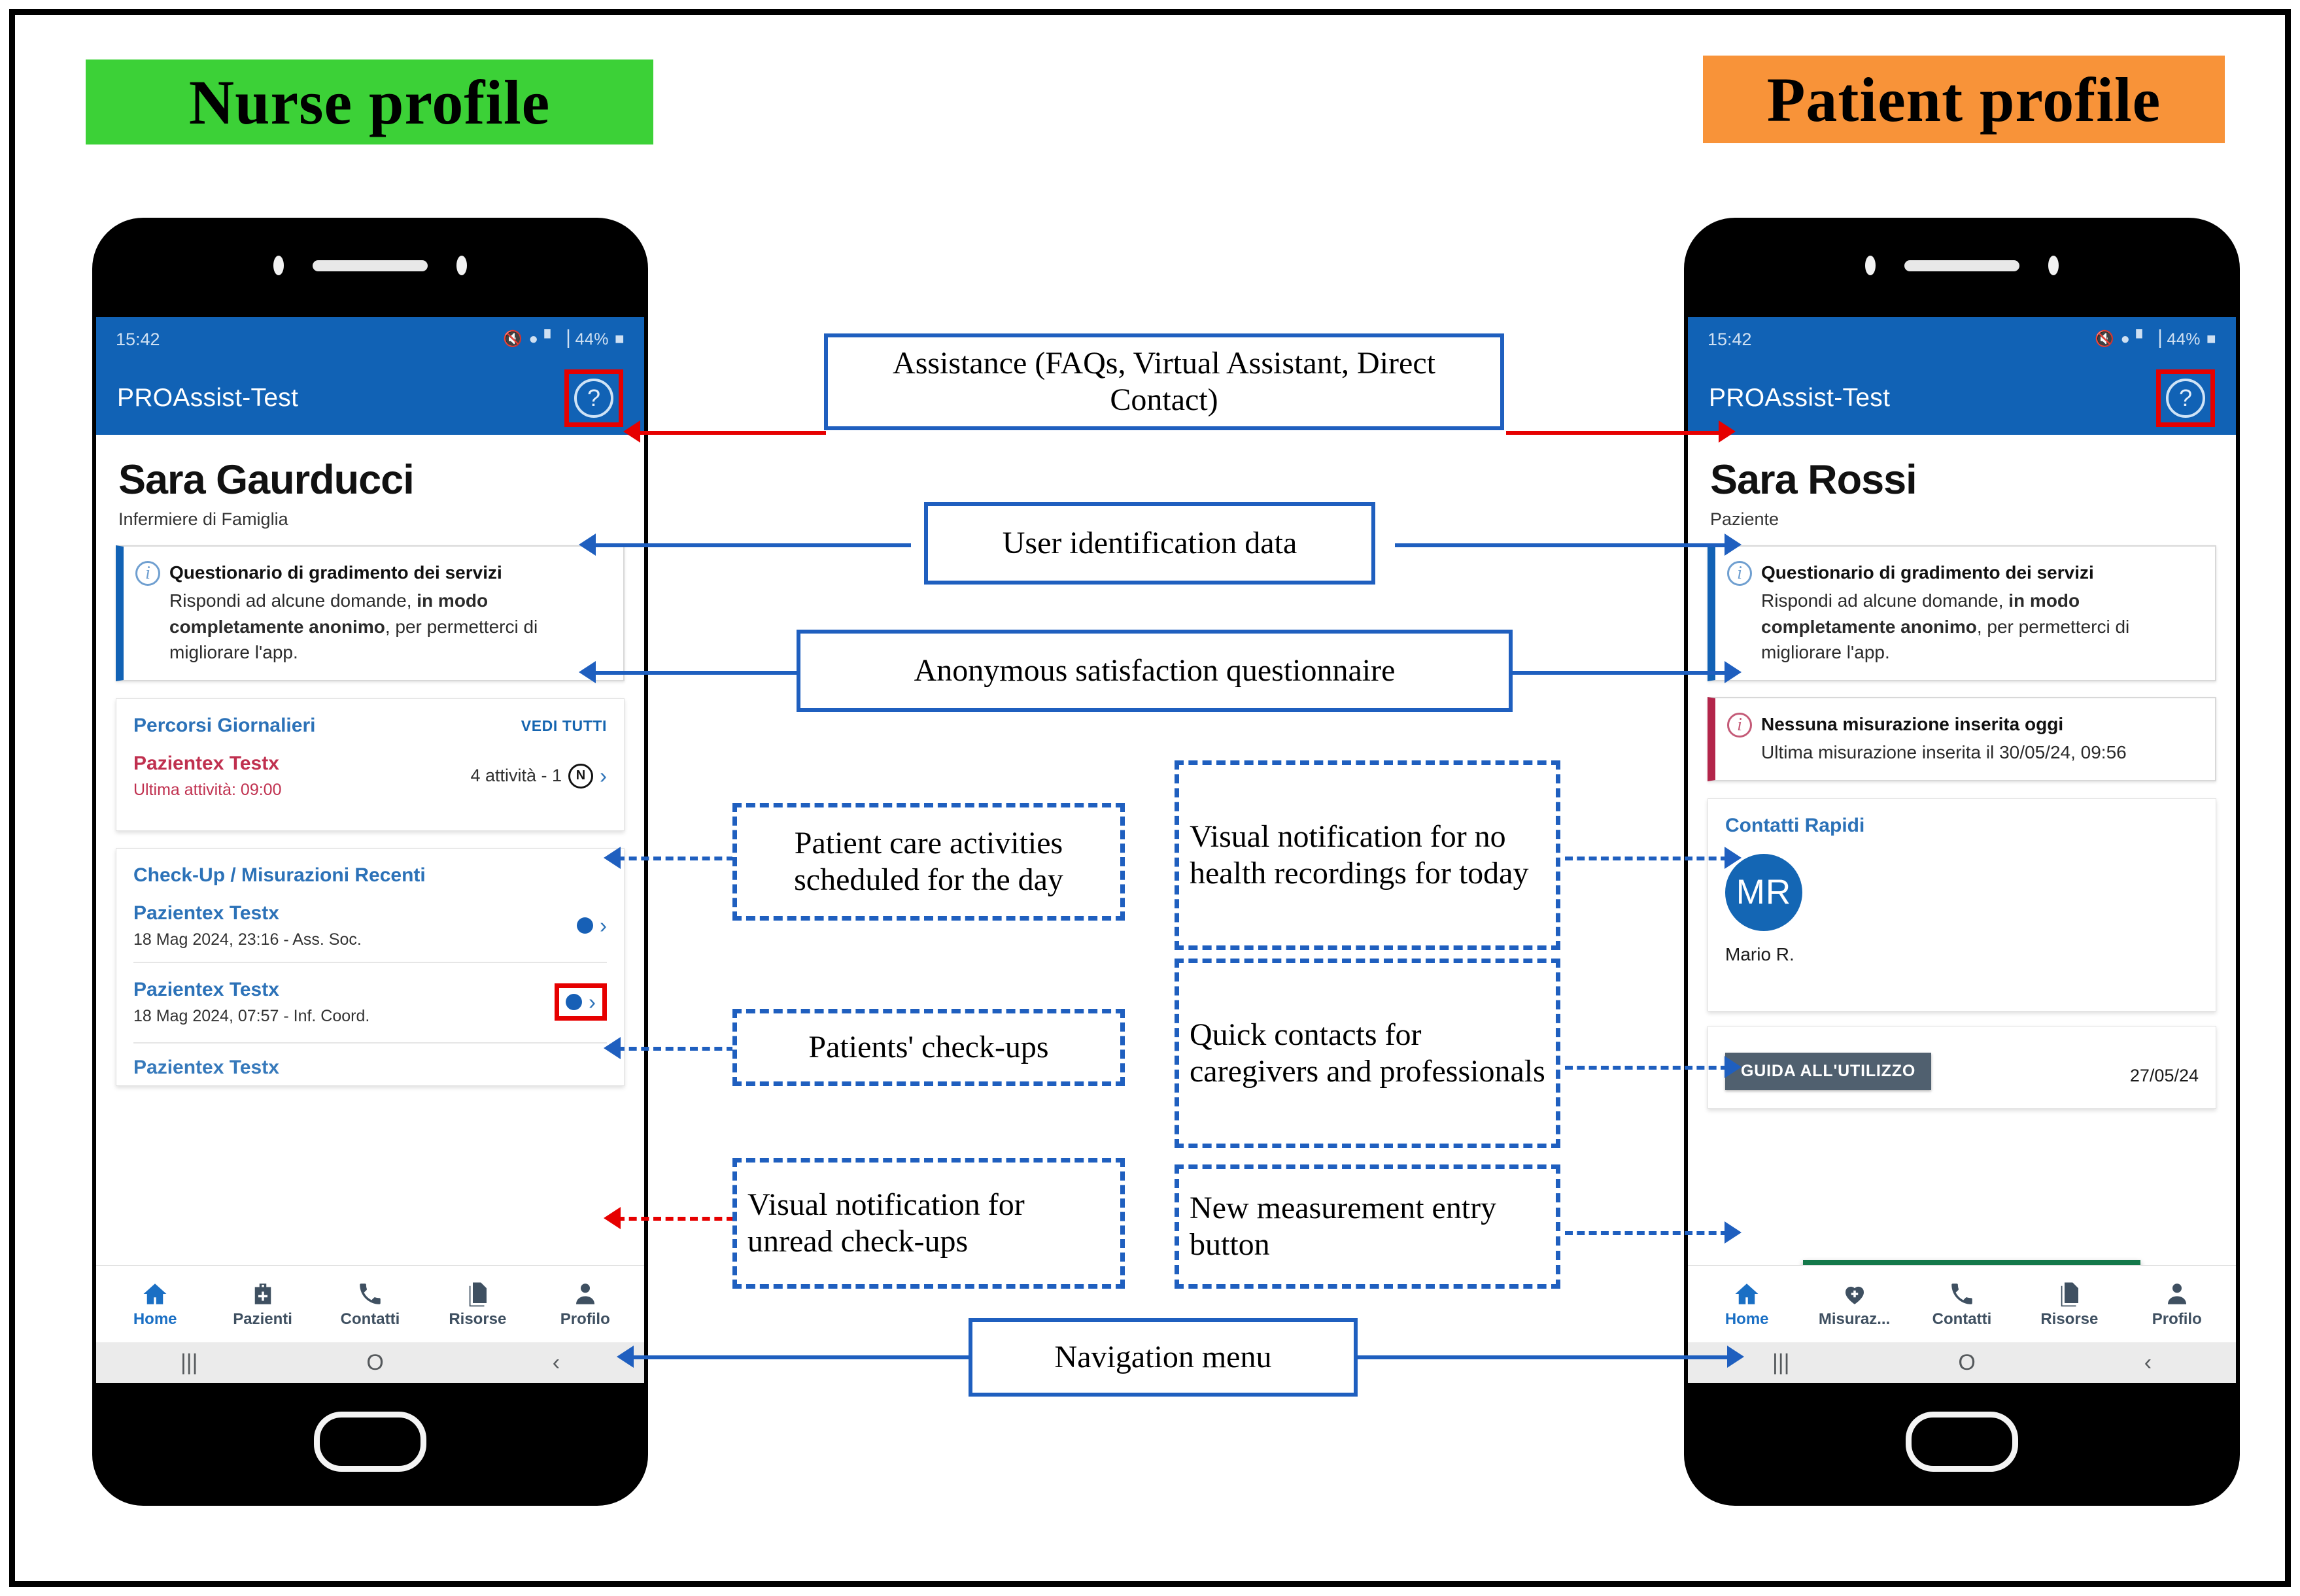 The image size is (2300, 1596). I want to click on questionnaire-title: Questionario di gradimento dei servizi, so click(1928, 572).